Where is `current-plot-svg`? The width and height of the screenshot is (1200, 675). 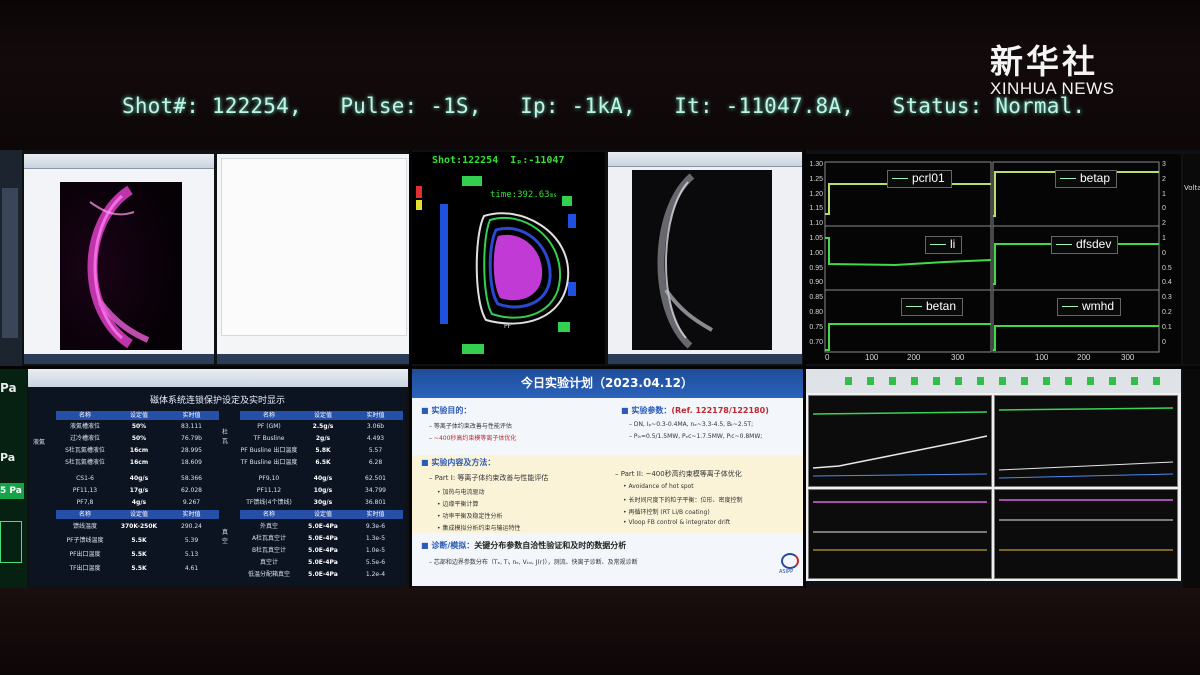 current-plot-svg is located at coordinates (1086, 525).